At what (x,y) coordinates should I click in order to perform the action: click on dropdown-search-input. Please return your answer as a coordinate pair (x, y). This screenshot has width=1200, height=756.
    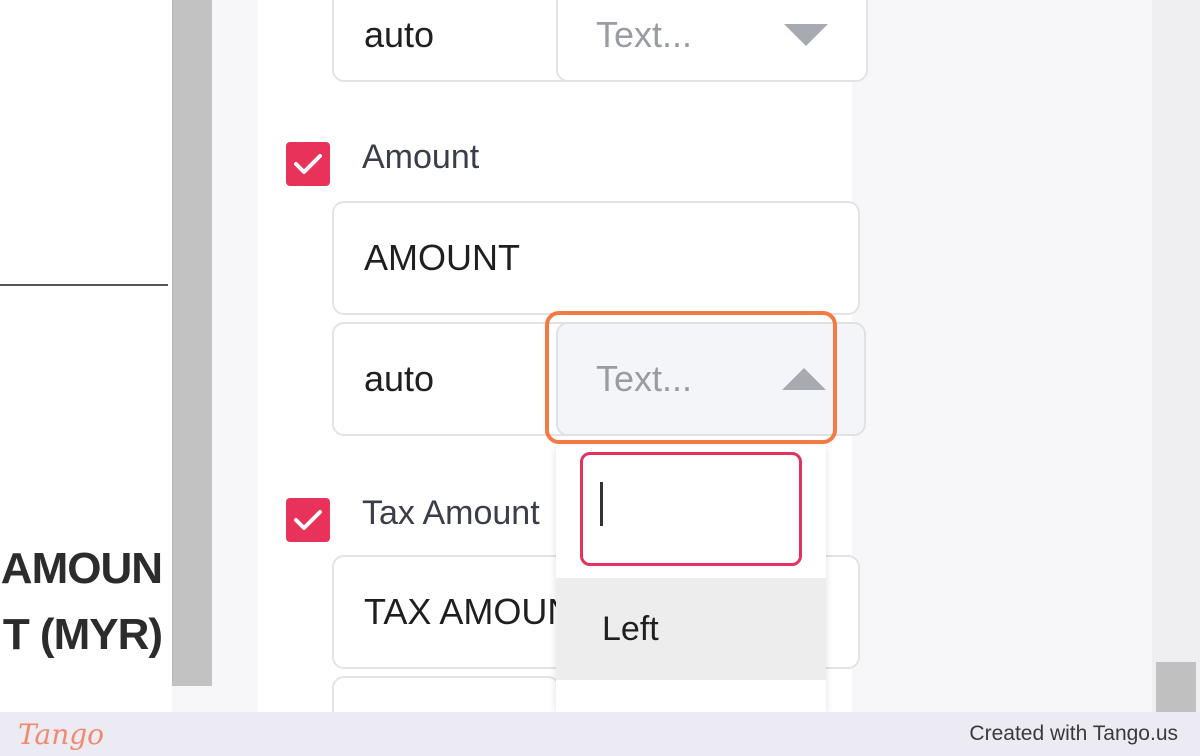
    Looking at the image, I should click on (691, 509).